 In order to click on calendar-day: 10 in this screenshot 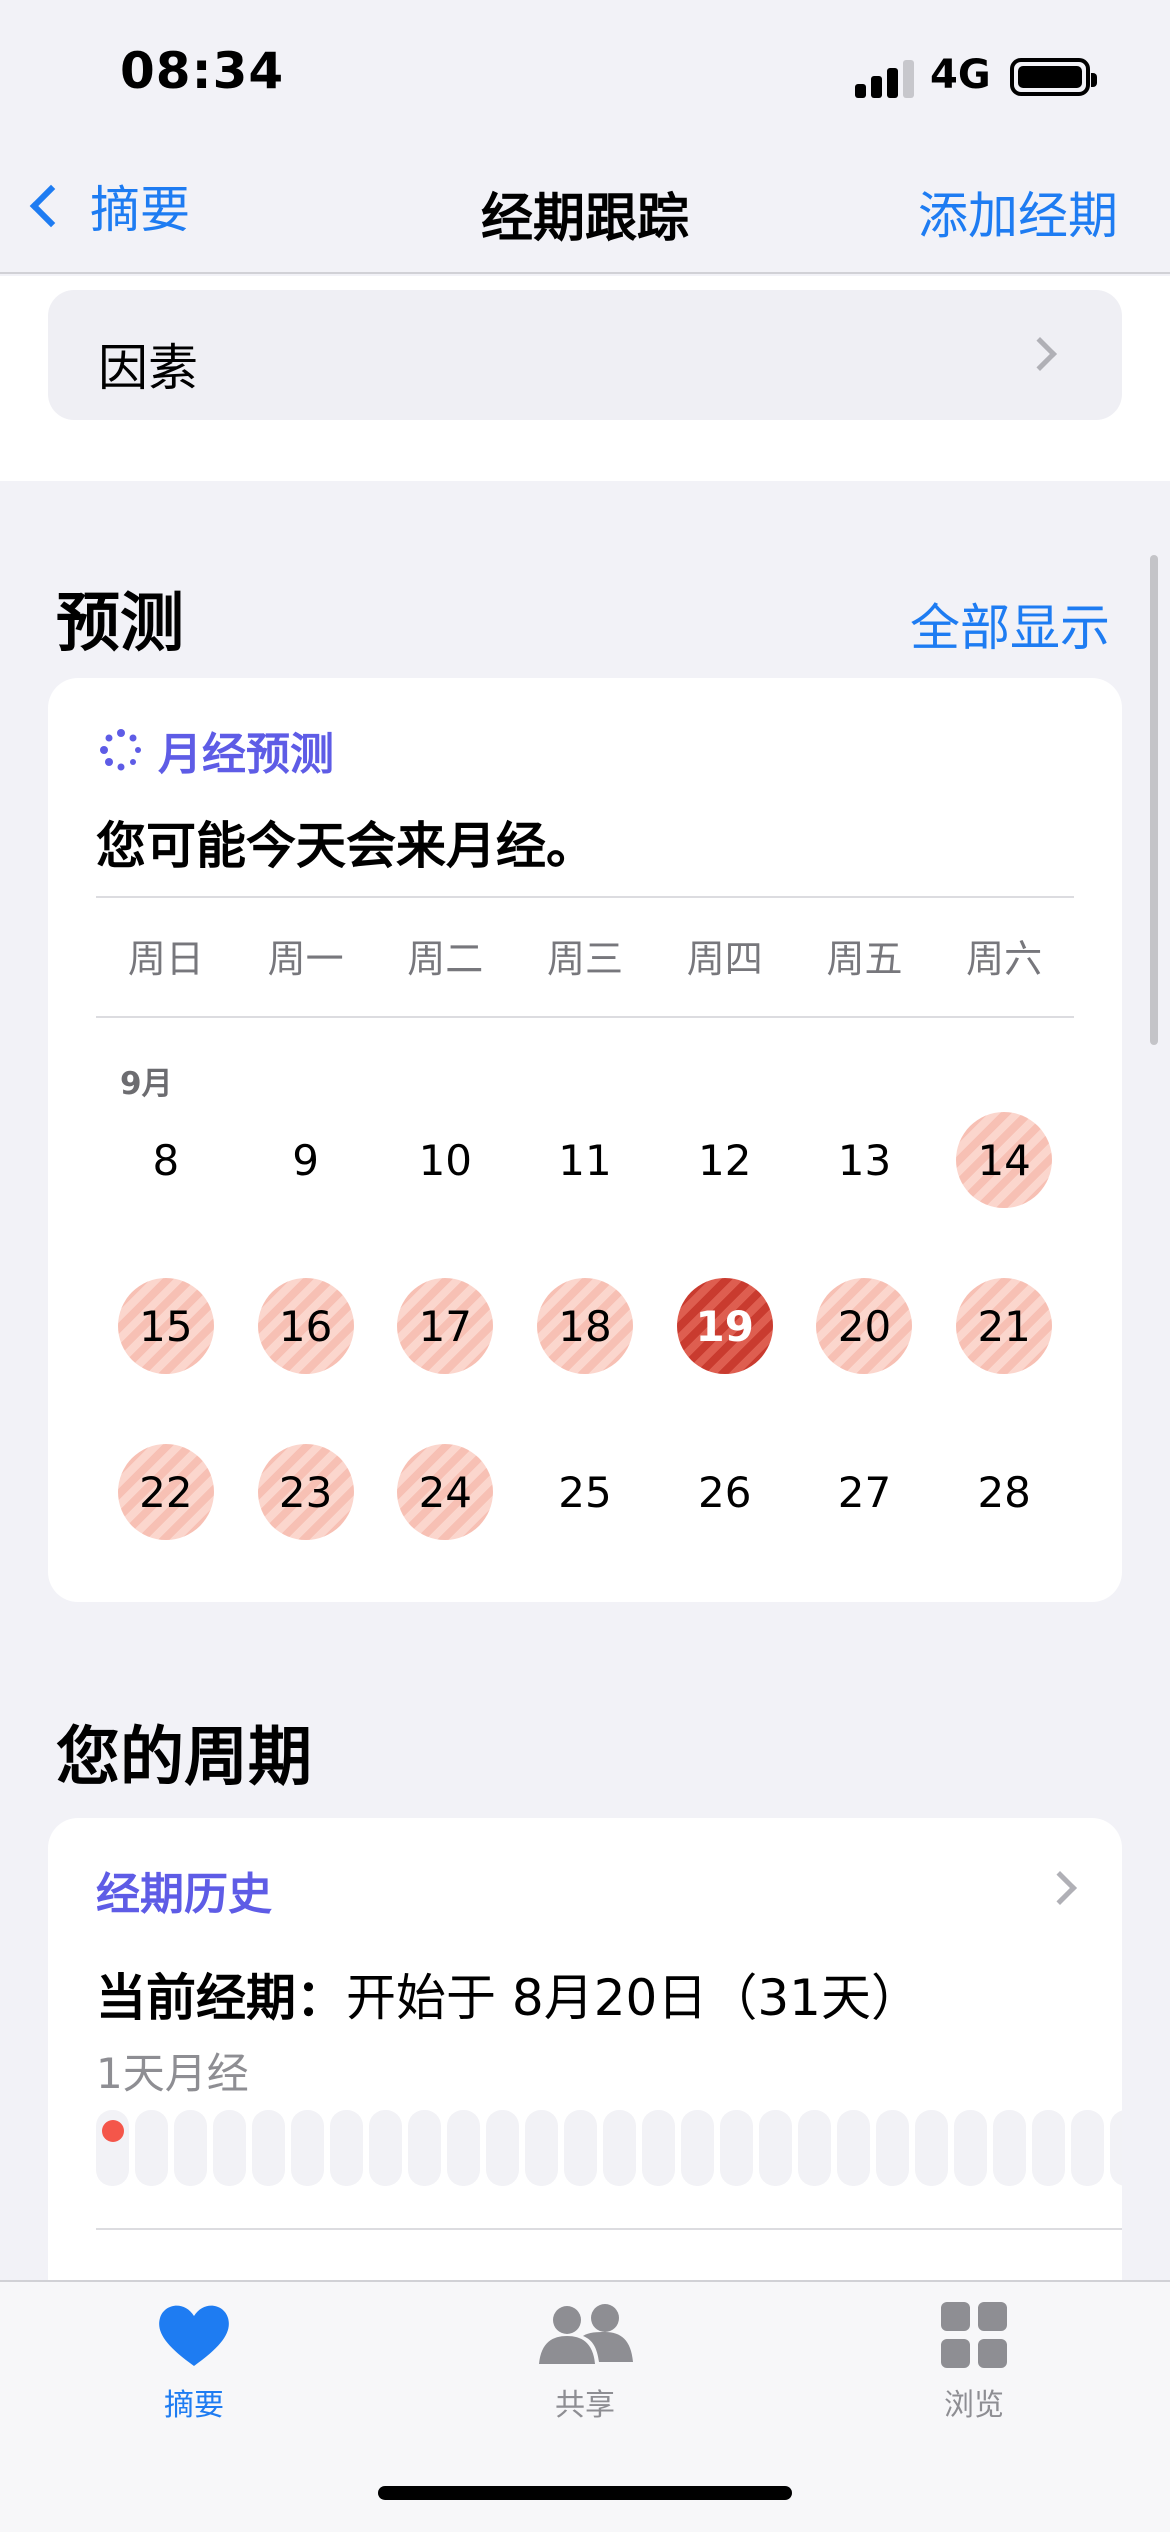, I will do `click(445, 1195)`.